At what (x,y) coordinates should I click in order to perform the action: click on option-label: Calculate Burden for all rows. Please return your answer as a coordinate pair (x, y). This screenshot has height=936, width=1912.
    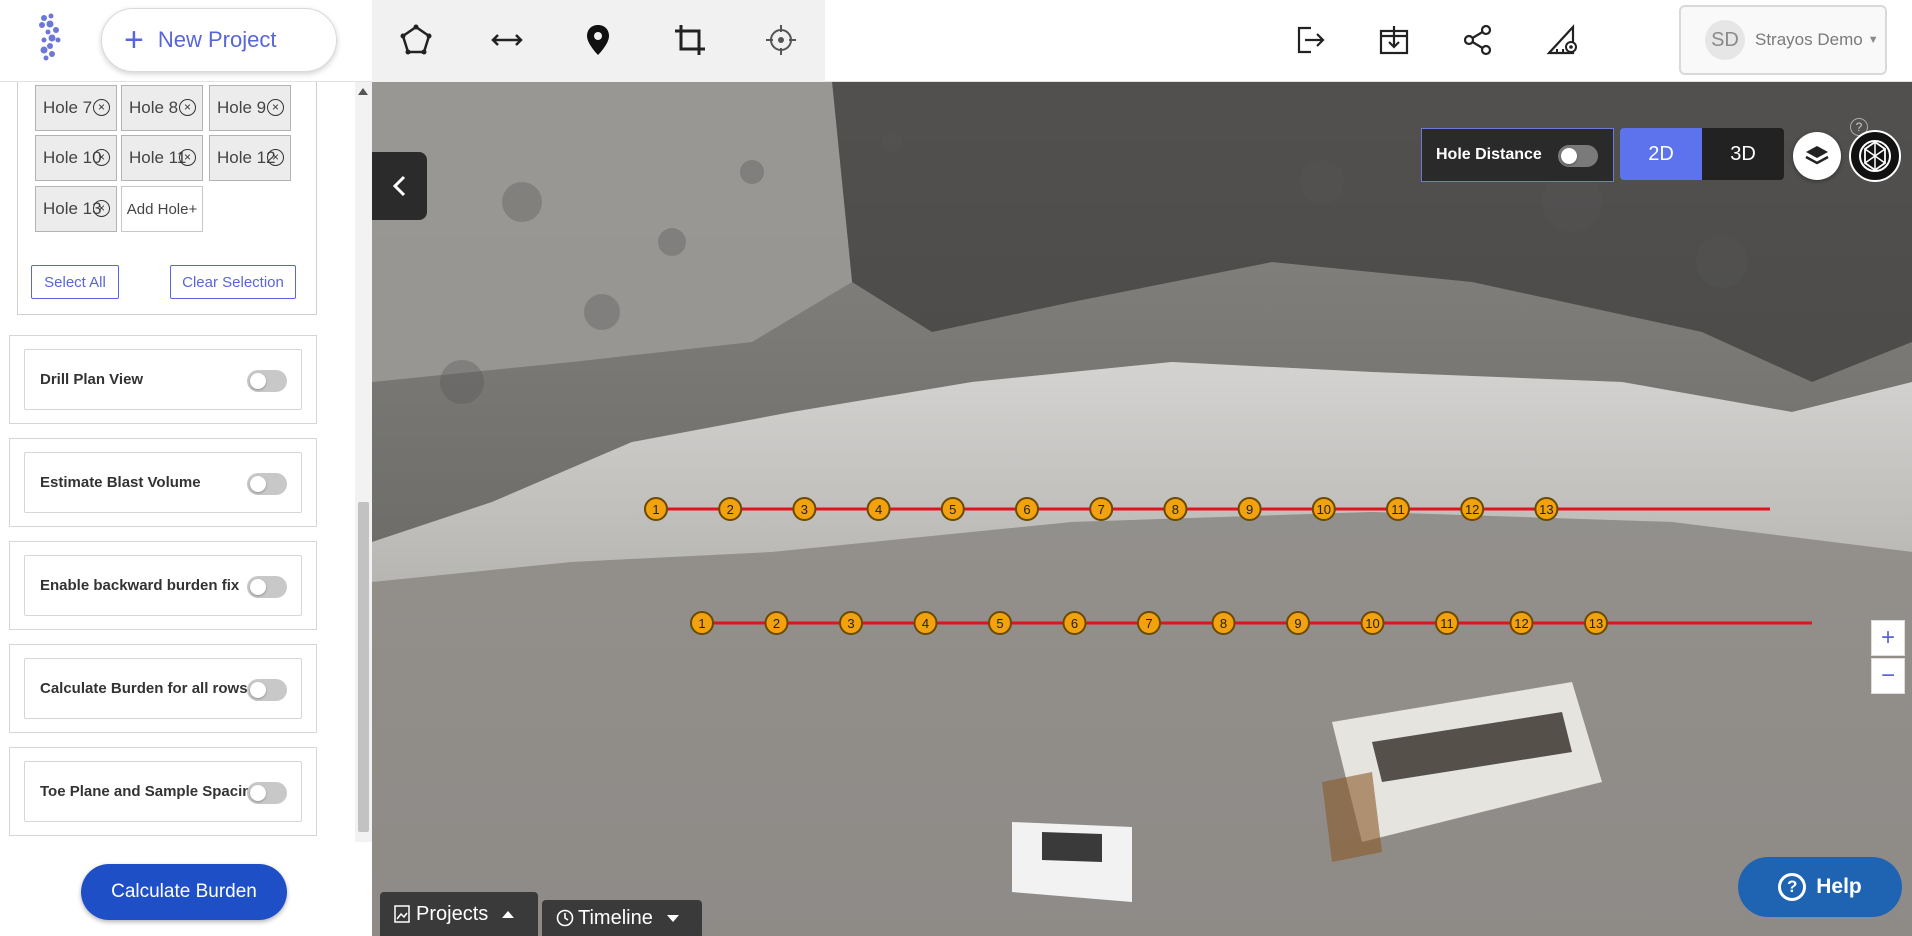
    Looking at the image, I should click on (144, 688).